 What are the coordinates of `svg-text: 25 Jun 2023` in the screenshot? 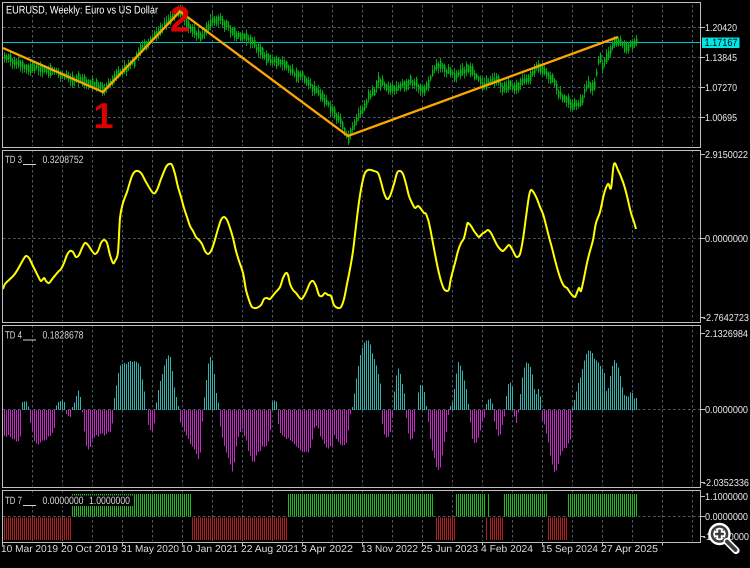 It's located at (449, 549).